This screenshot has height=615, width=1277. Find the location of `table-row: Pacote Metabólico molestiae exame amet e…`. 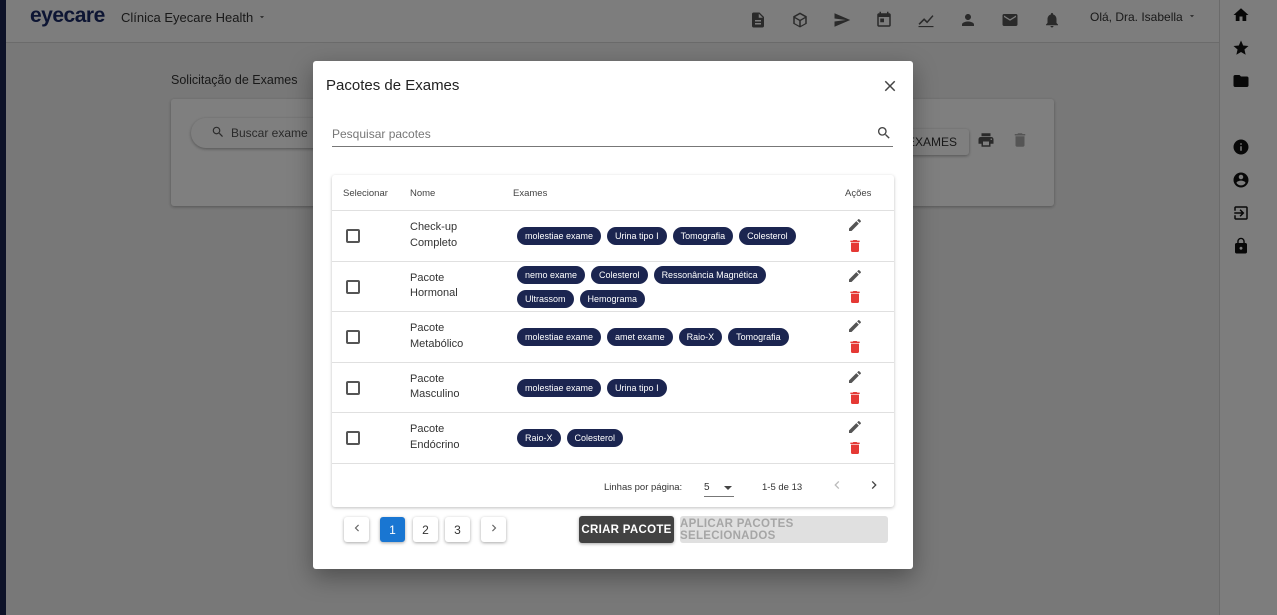

table-row: Pacote Metabólico molestiae exame amet e… is located at coordinates (613, 337).